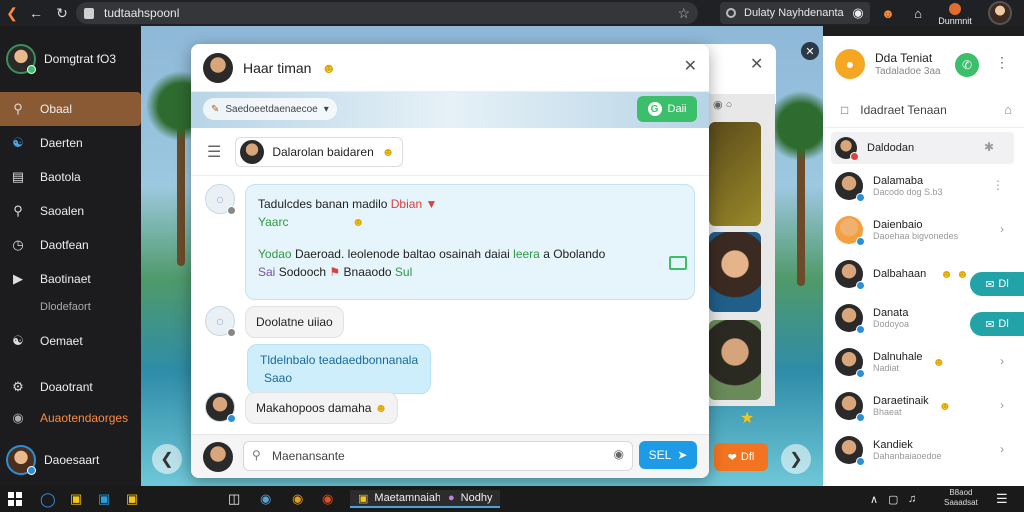  What do you see at coordinates (470, 499) in the screenshot?
I see `taskbar-app-button: ● Nodhy` at bounding box center [470, 499].